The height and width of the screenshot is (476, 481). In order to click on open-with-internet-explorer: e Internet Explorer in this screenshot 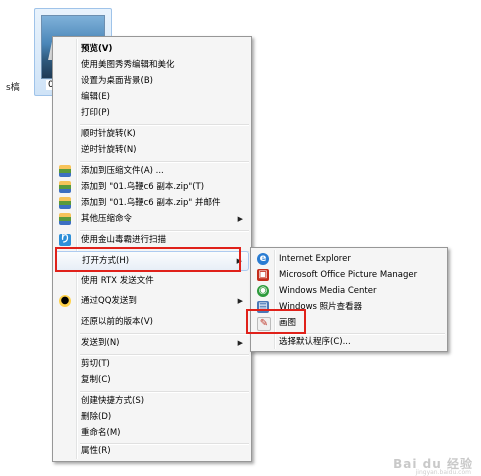, I will do `click(349, 259)`.